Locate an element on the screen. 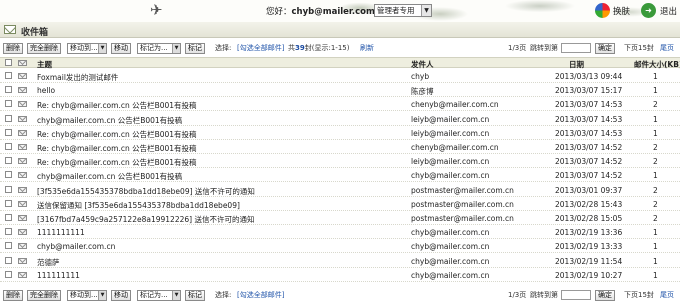  table-row: 范德萨 chyb@mailer.com.cn 2013/02/19 11:54 1 is located at coordinates (340, 261).